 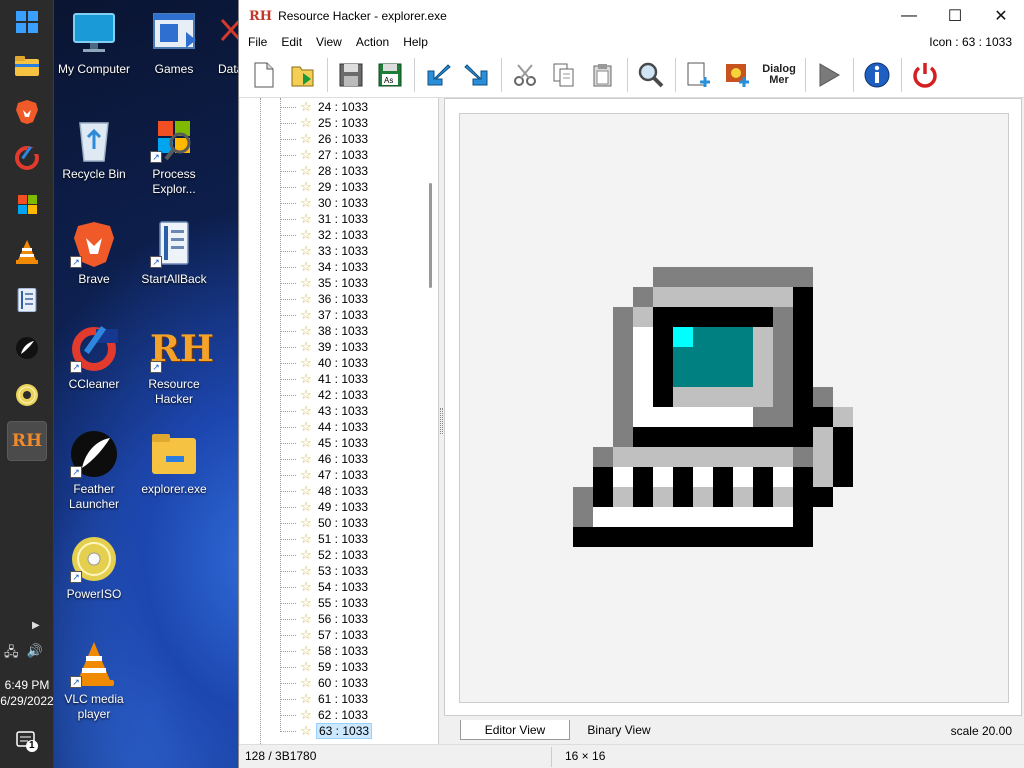 I want to click on tree-item: ☆ 26 : 1033, so click(x=325, y=139).